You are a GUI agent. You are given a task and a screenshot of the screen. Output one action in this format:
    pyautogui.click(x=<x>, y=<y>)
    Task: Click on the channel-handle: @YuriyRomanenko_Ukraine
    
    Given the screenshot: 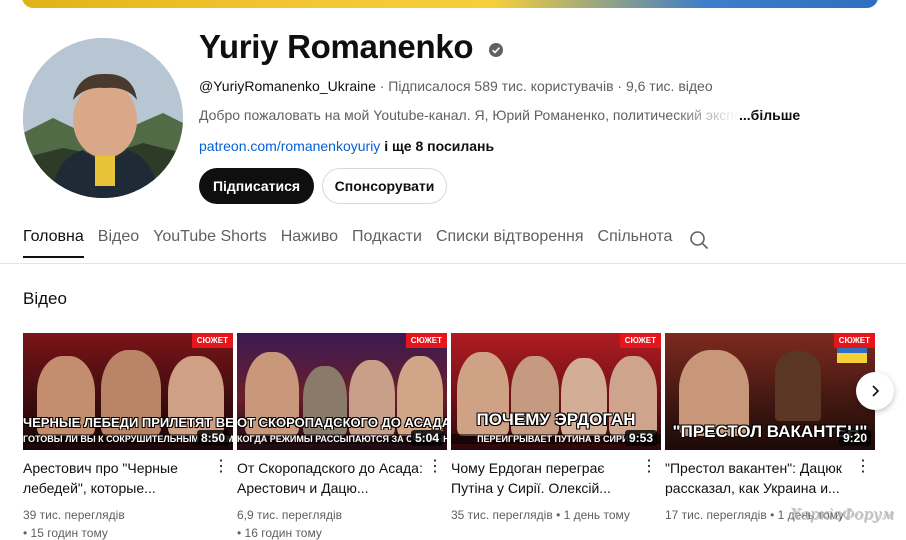 What is the action you would take?
    pyautogui.click(x=287, y=86)
    